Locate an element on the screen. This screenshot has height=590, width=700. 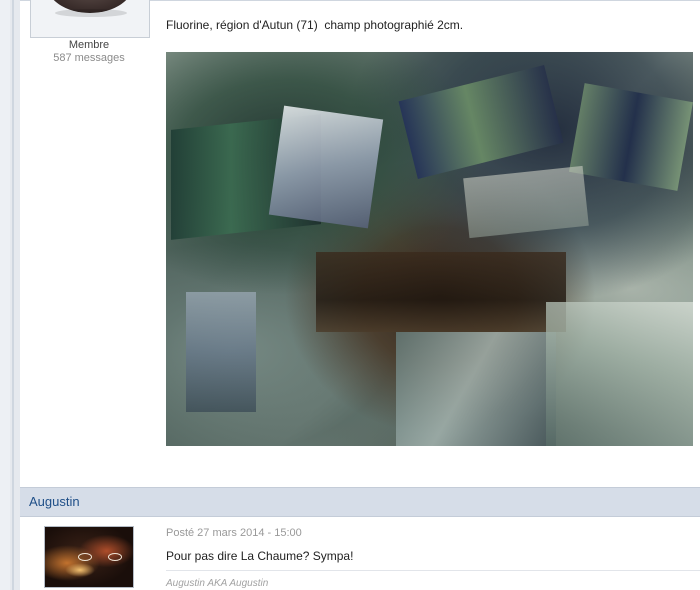
author-role: Membre is located at coordinates (89, 45).